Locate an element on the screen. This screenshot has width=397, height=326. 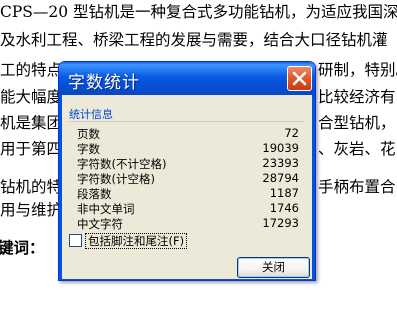
doc-line-4: 能大幅度 is located at coordinates (31, 97).